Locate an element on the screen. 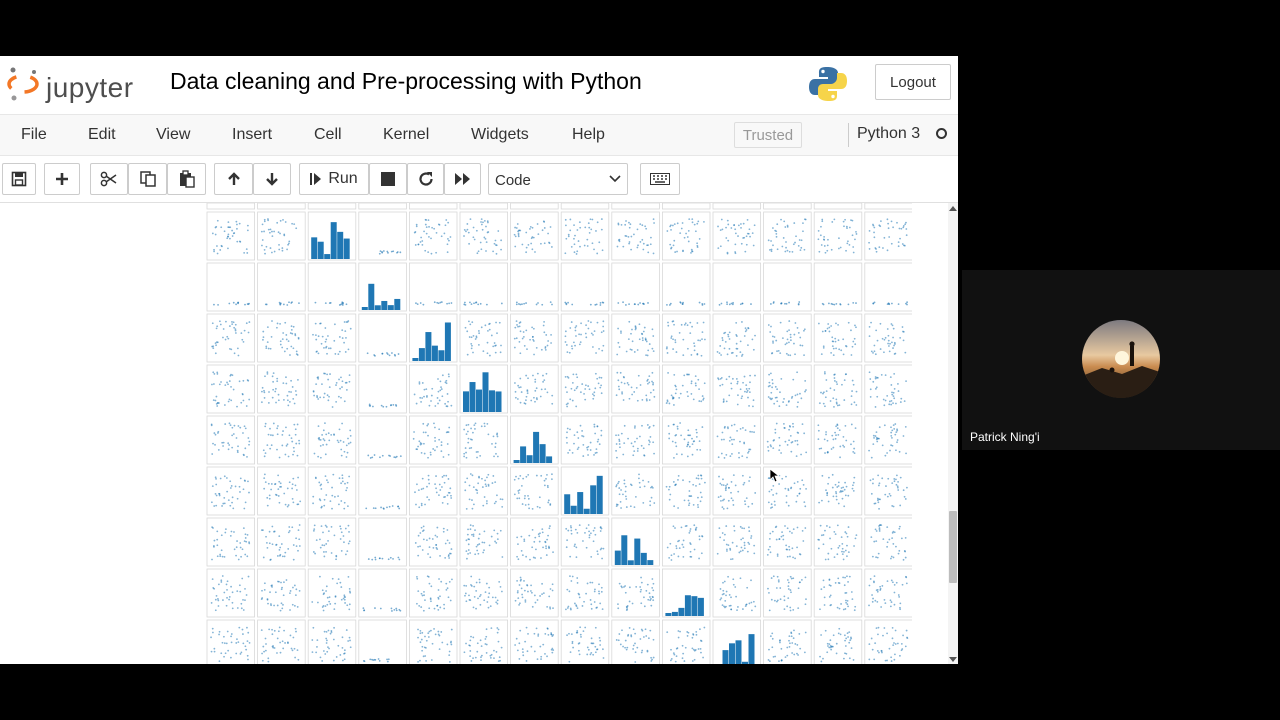  menu-help: Help is located at coordinates (588, 135).